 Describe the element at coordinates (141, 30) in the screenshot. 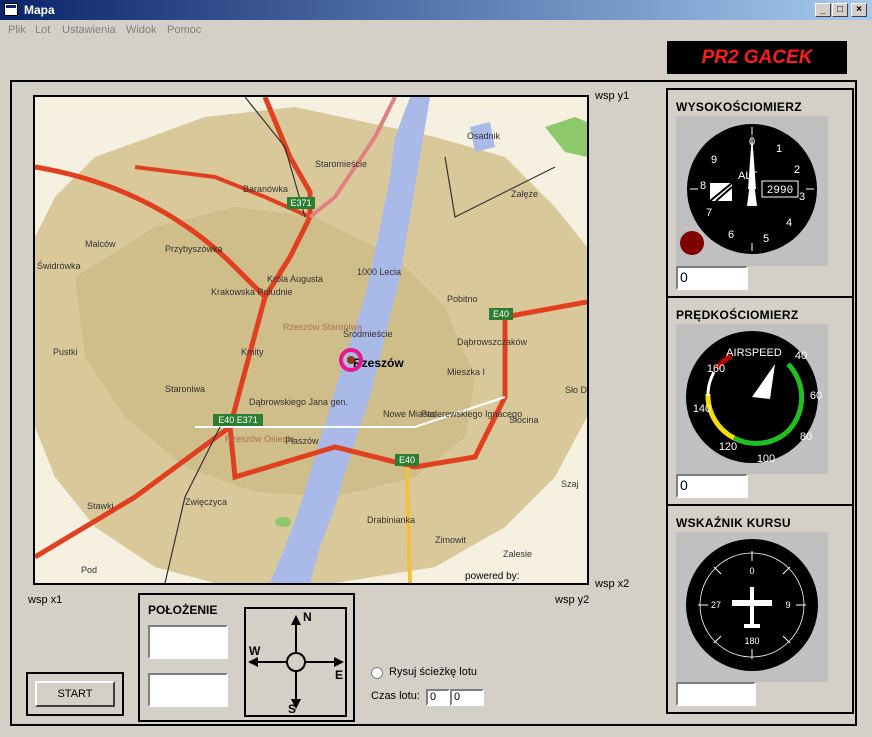

I see `menu-widok: Widok` at that location.